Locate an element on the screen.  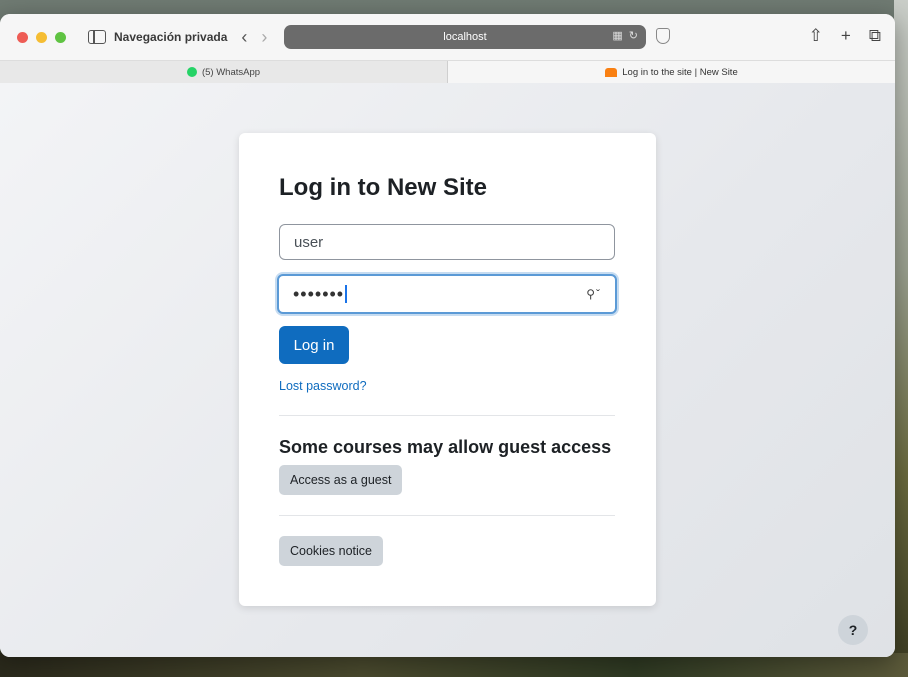
tab-whatsapp: (5) WhatsApp is located at coordinates (224, 72).